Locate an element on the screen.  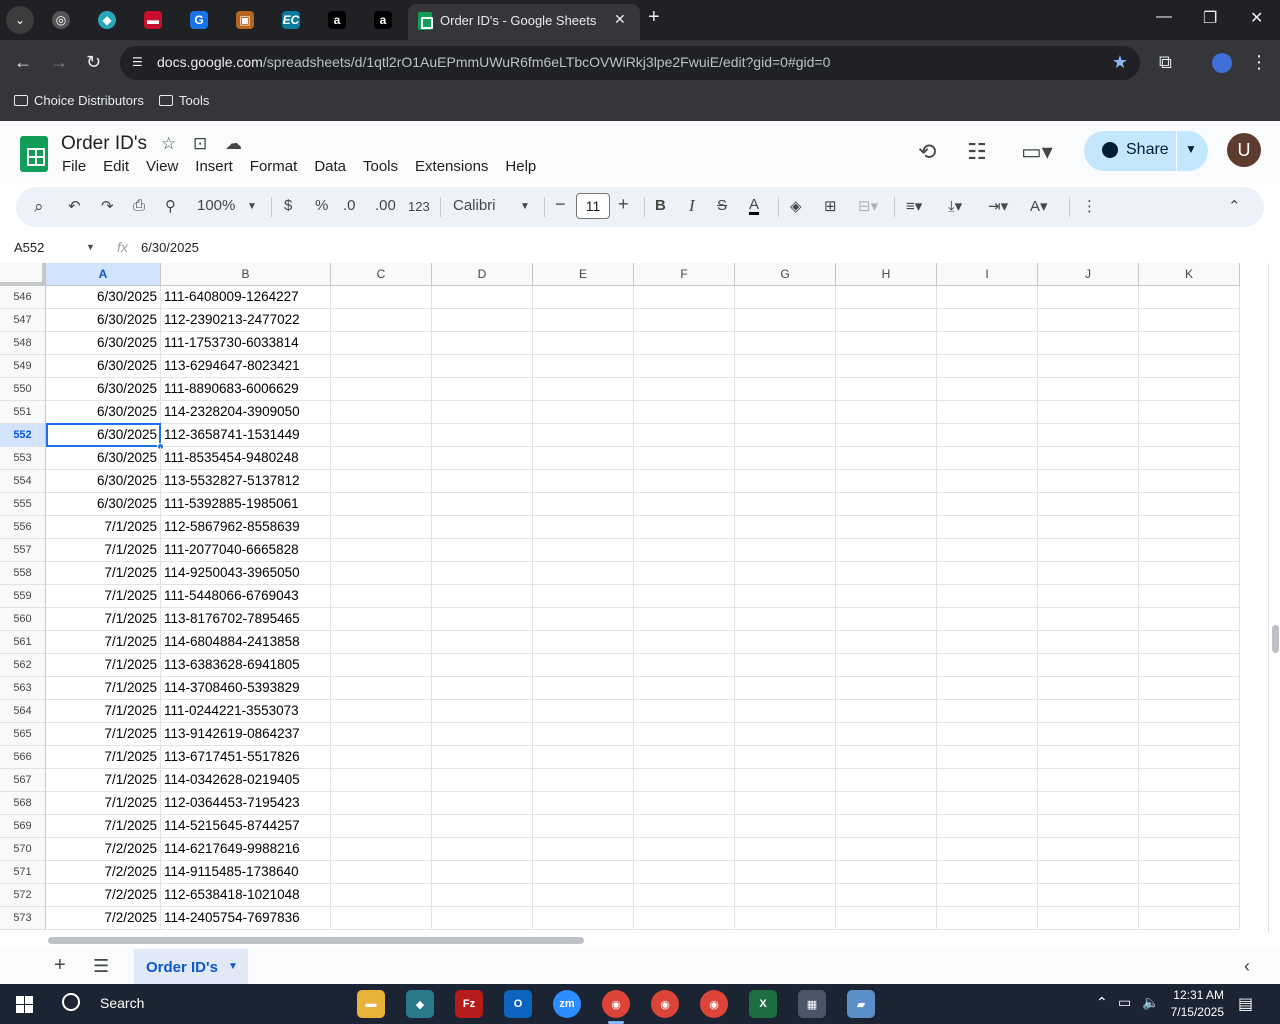
chrome-icon: ◉ is located at coordinates (714, 1004).